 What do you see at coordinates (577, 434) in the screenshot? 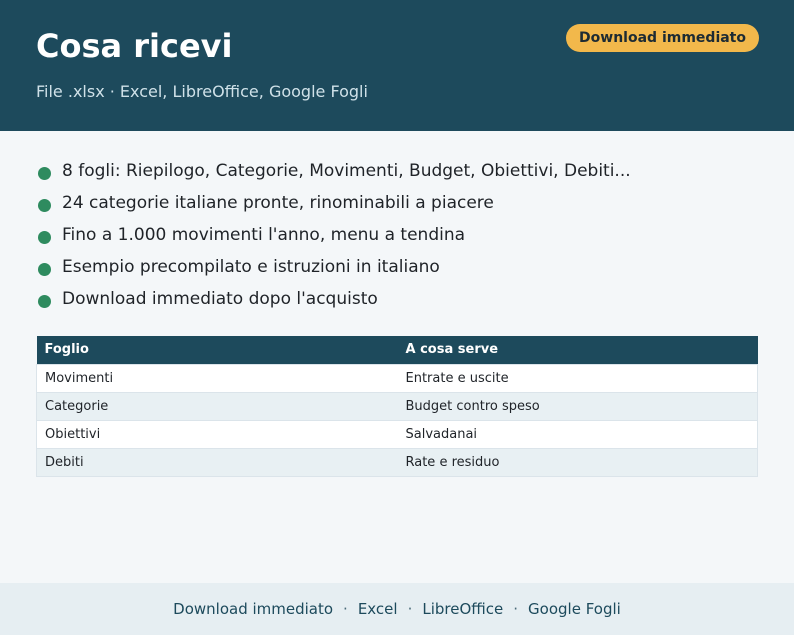
I see `table-cell: Salvadanai` at bounding box center [577, 434].